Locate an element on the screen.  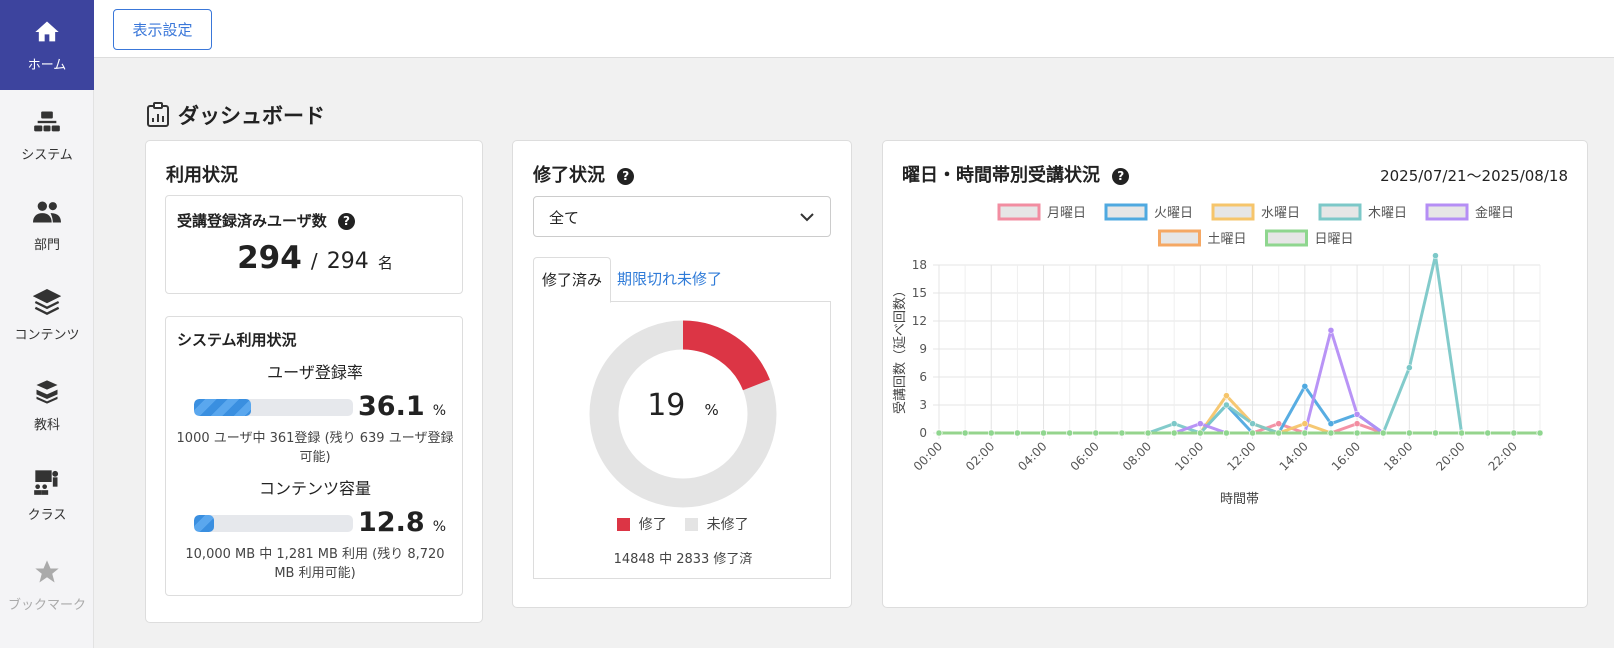
x-tick-label: 22:00 is located at coordinates (1503, 456).